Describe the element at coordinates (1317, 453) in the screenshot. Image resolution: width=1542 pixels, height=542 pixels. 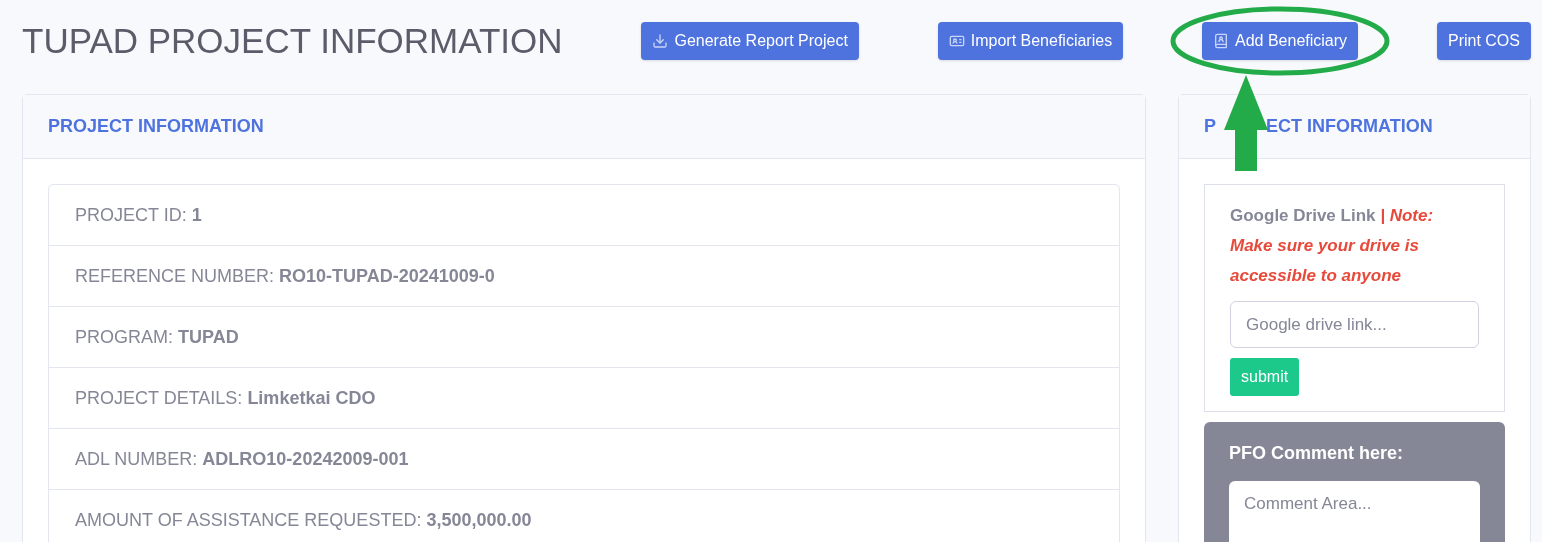
I see `comment-title: PFO Comment here:` at that location.